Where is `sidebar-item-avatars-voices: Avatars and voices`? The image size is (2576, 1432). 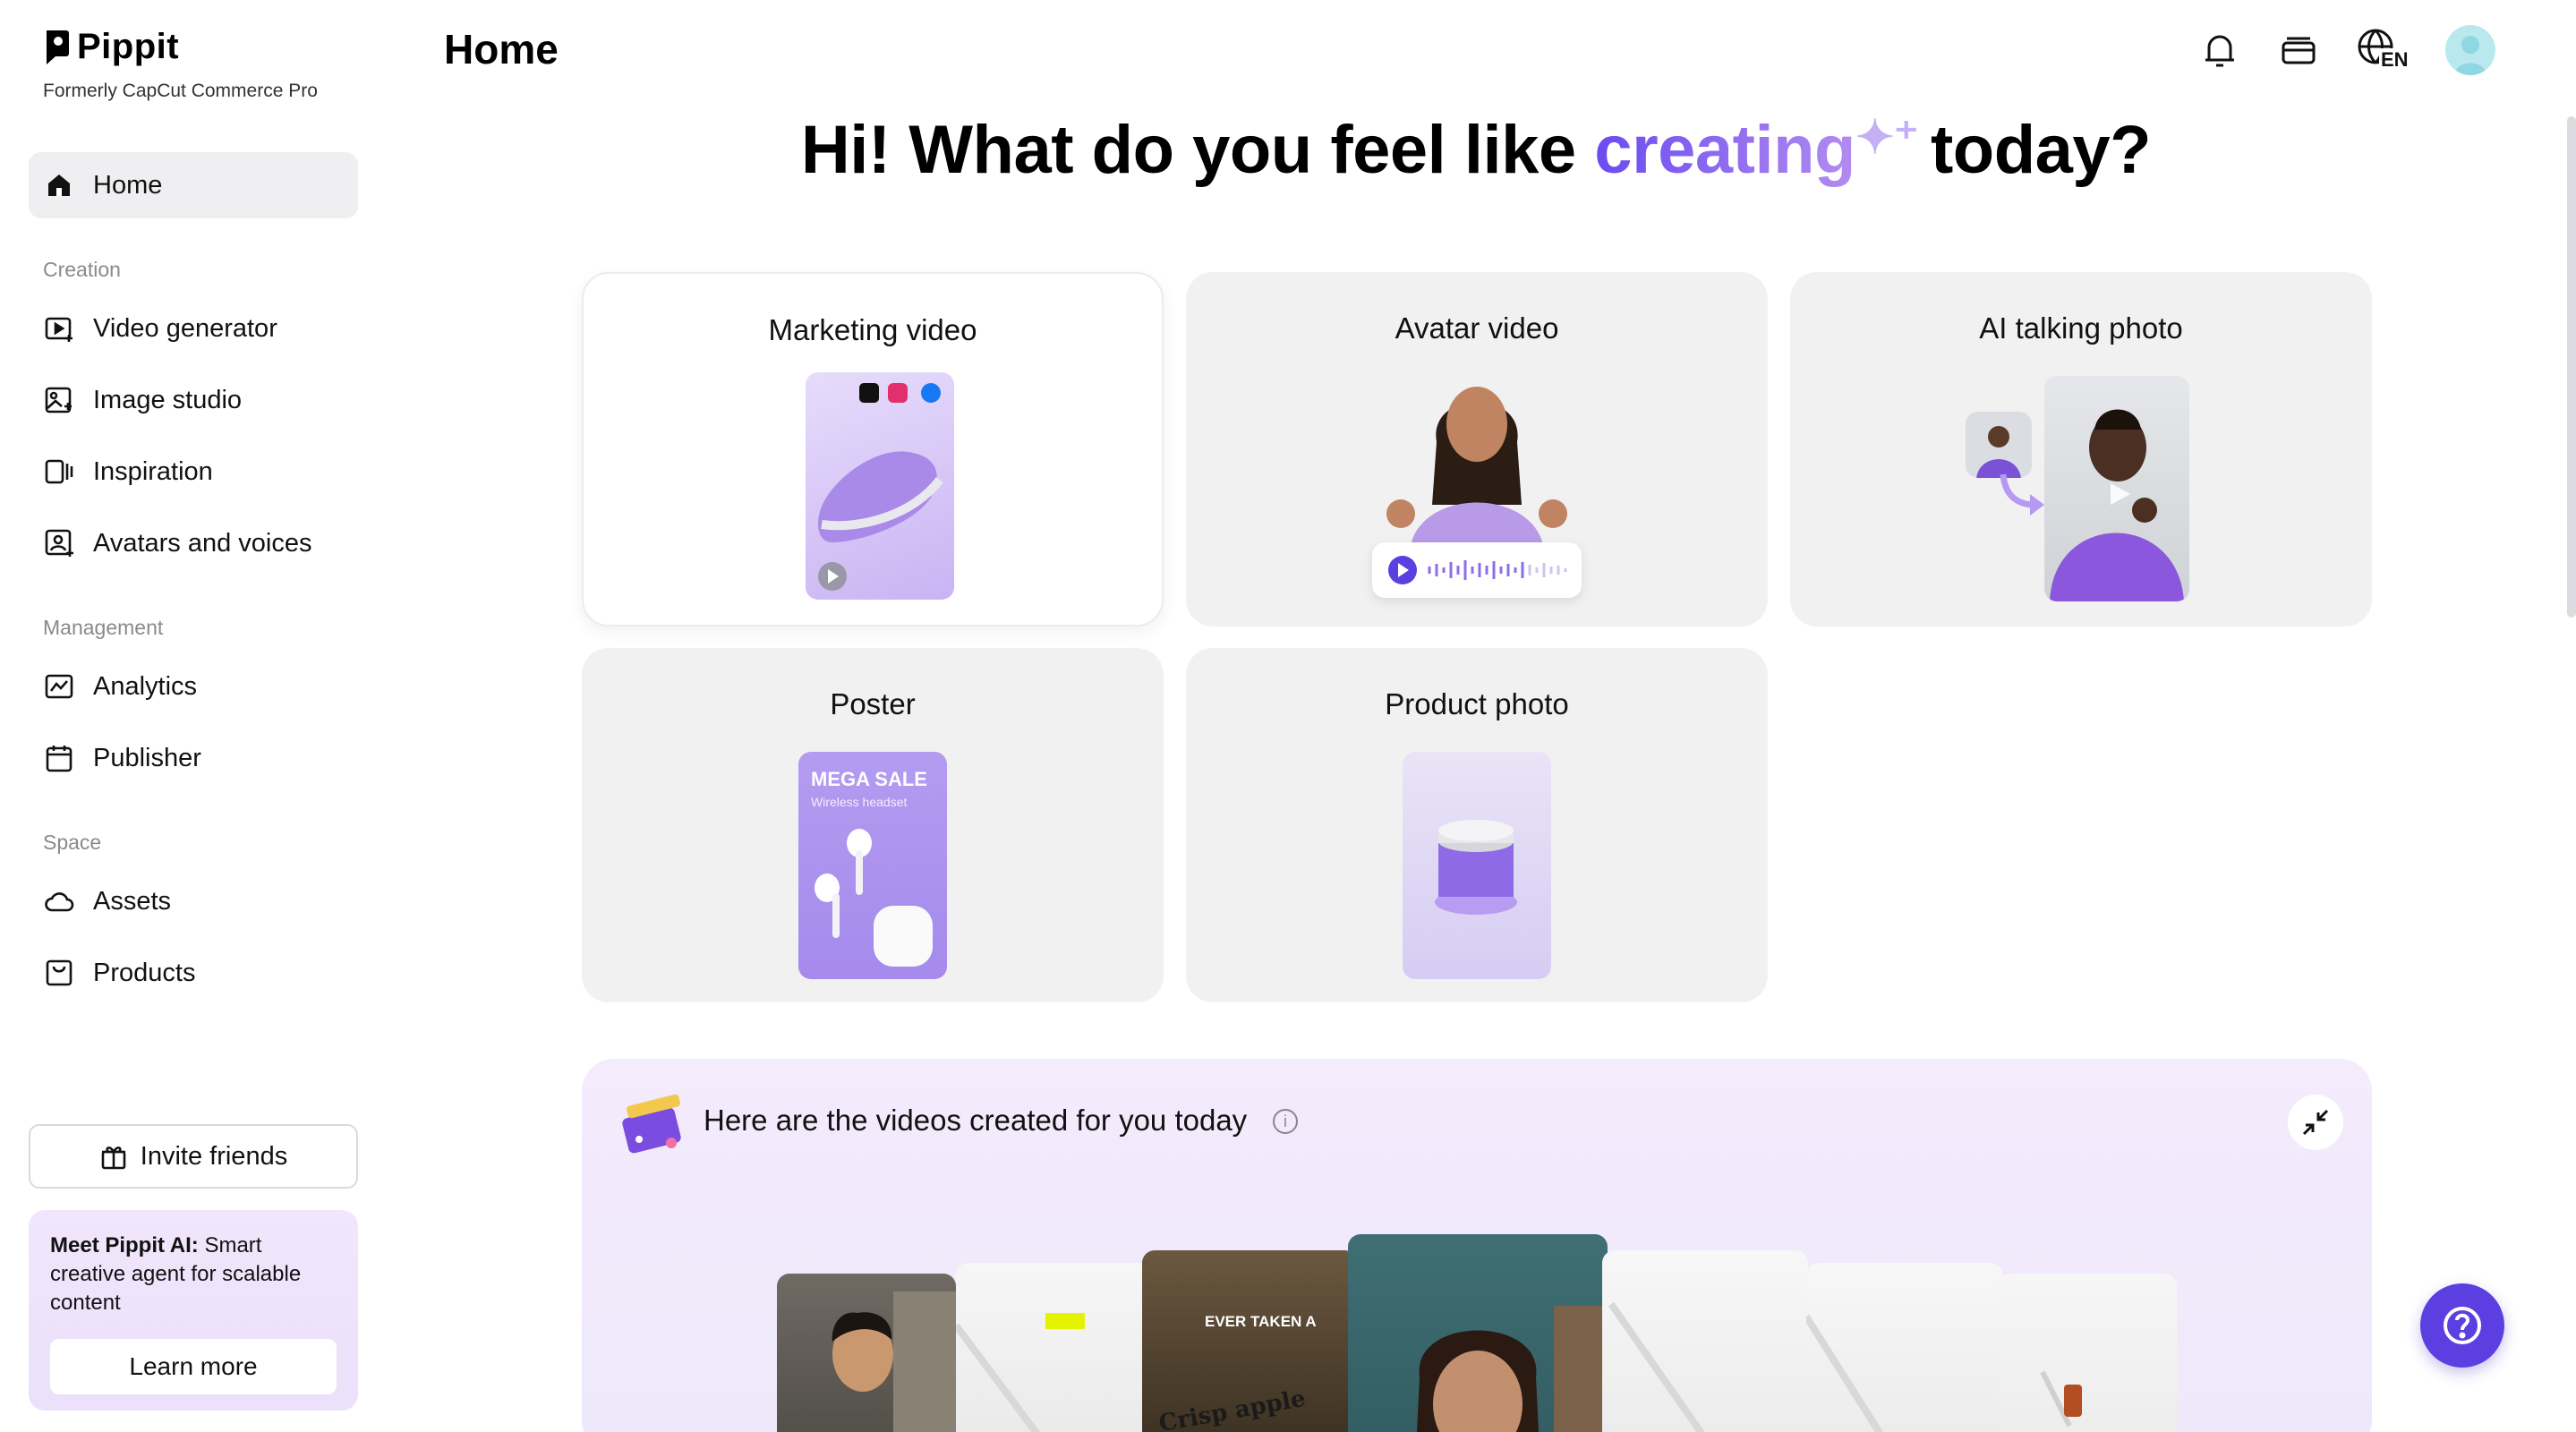
sidebar-item-avatars-voices: Avatars and voices is located at coordinates (193, 543).